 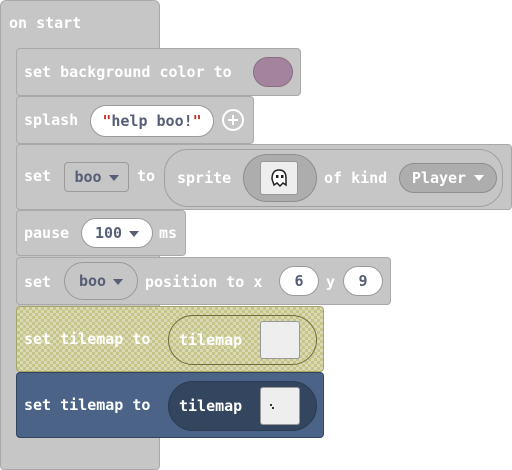 I want to click on tilemap-reporter-1: tilemap, so click(x=242, y=340).